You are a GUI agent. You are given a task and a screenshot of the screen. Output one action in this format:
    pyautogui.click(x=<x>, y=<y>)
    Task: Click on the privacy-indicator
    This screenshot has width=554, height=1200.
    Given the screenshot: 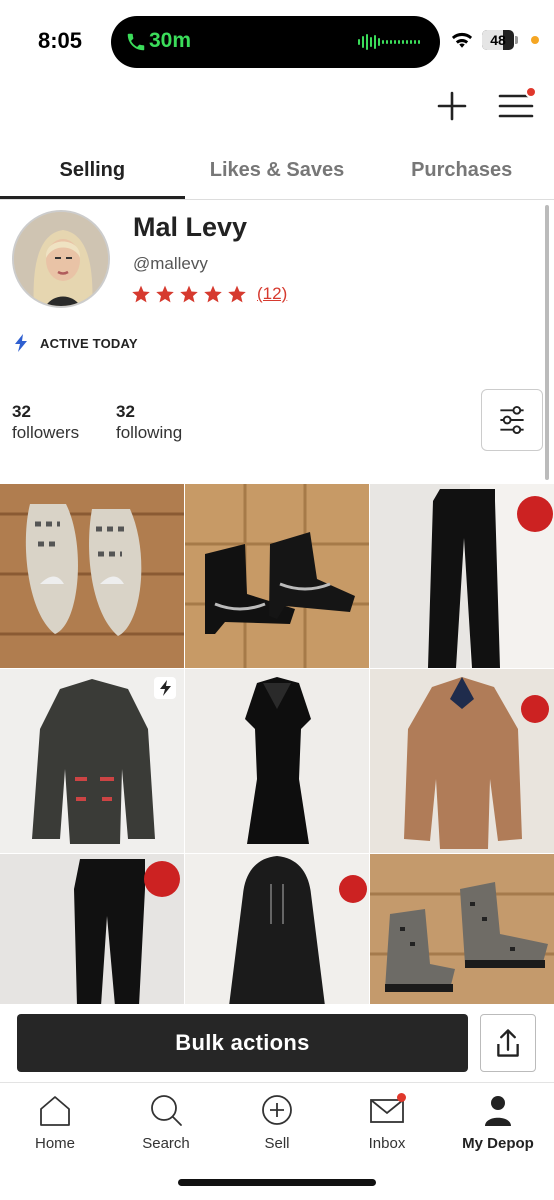 What is the action you would take?
    pyautogui.click(x=535, y=40)
    